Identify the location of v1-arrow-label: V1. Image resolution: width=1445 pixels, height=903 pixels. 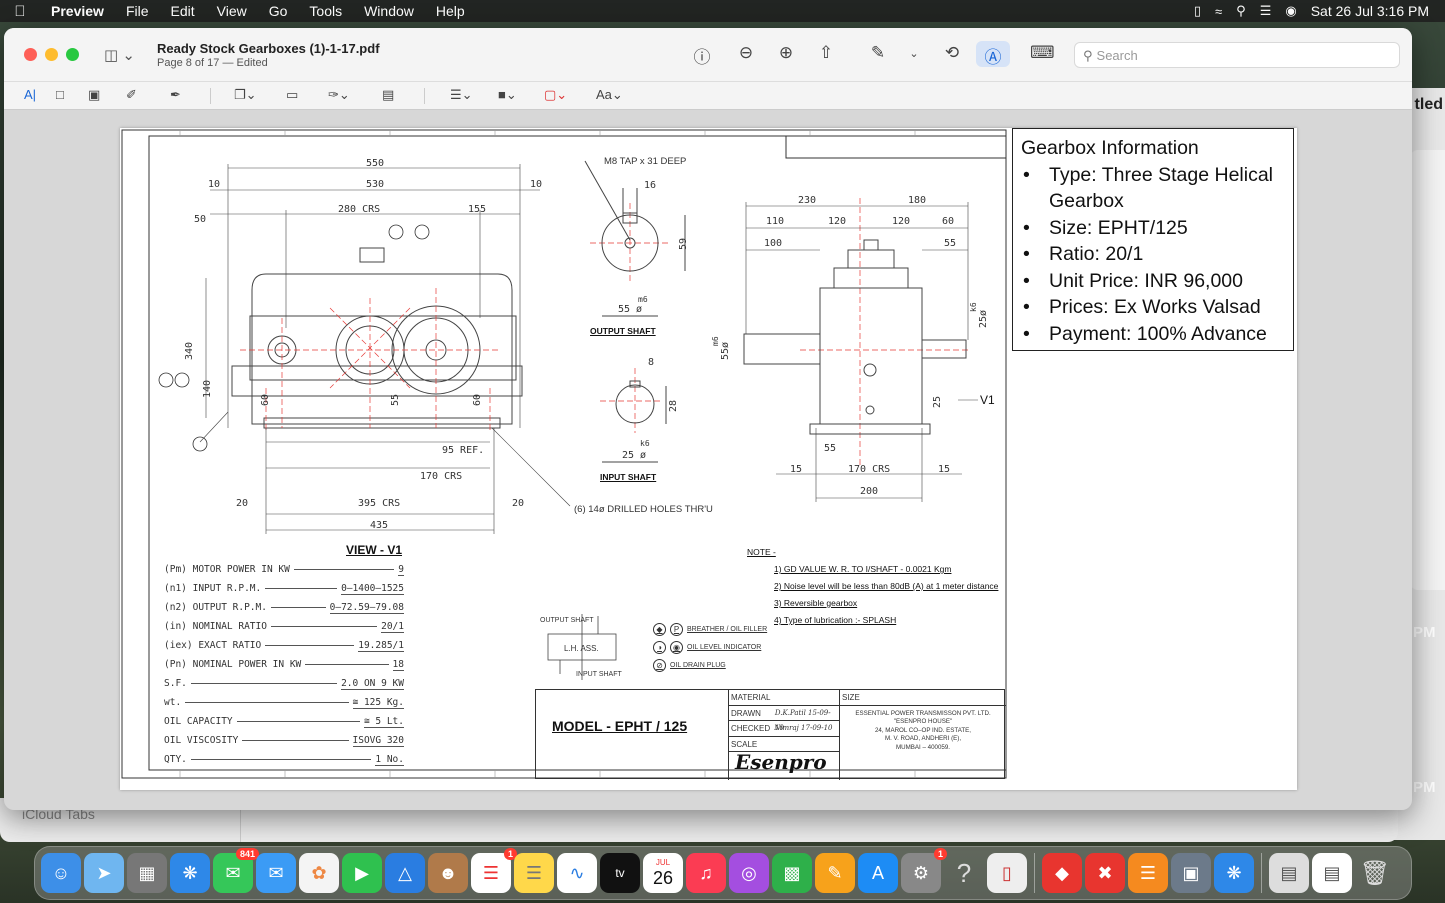
(987, 400).